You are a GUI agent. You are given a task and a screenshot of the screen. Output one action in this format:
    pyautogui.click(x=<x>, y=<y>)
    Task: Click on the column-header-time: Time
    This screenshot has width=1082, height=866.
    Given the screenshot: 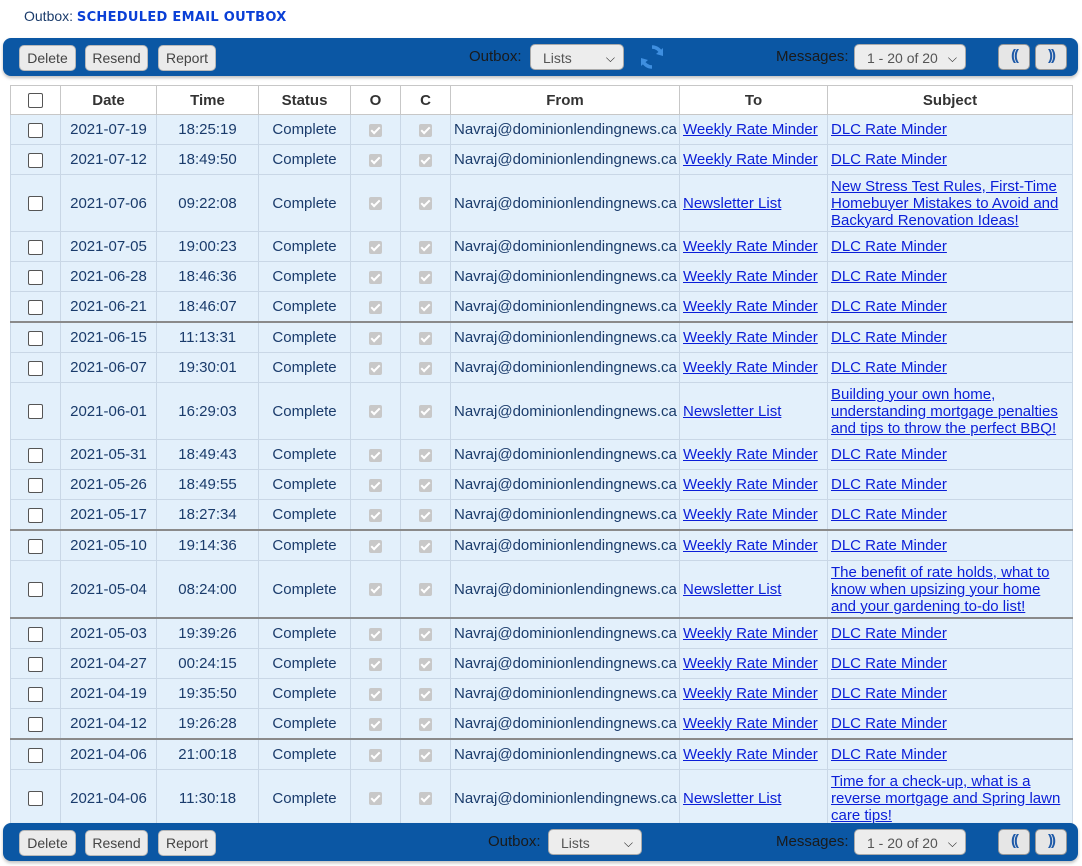 What is the action you would take?
    pyautogui.click(x=207, y=100)
    